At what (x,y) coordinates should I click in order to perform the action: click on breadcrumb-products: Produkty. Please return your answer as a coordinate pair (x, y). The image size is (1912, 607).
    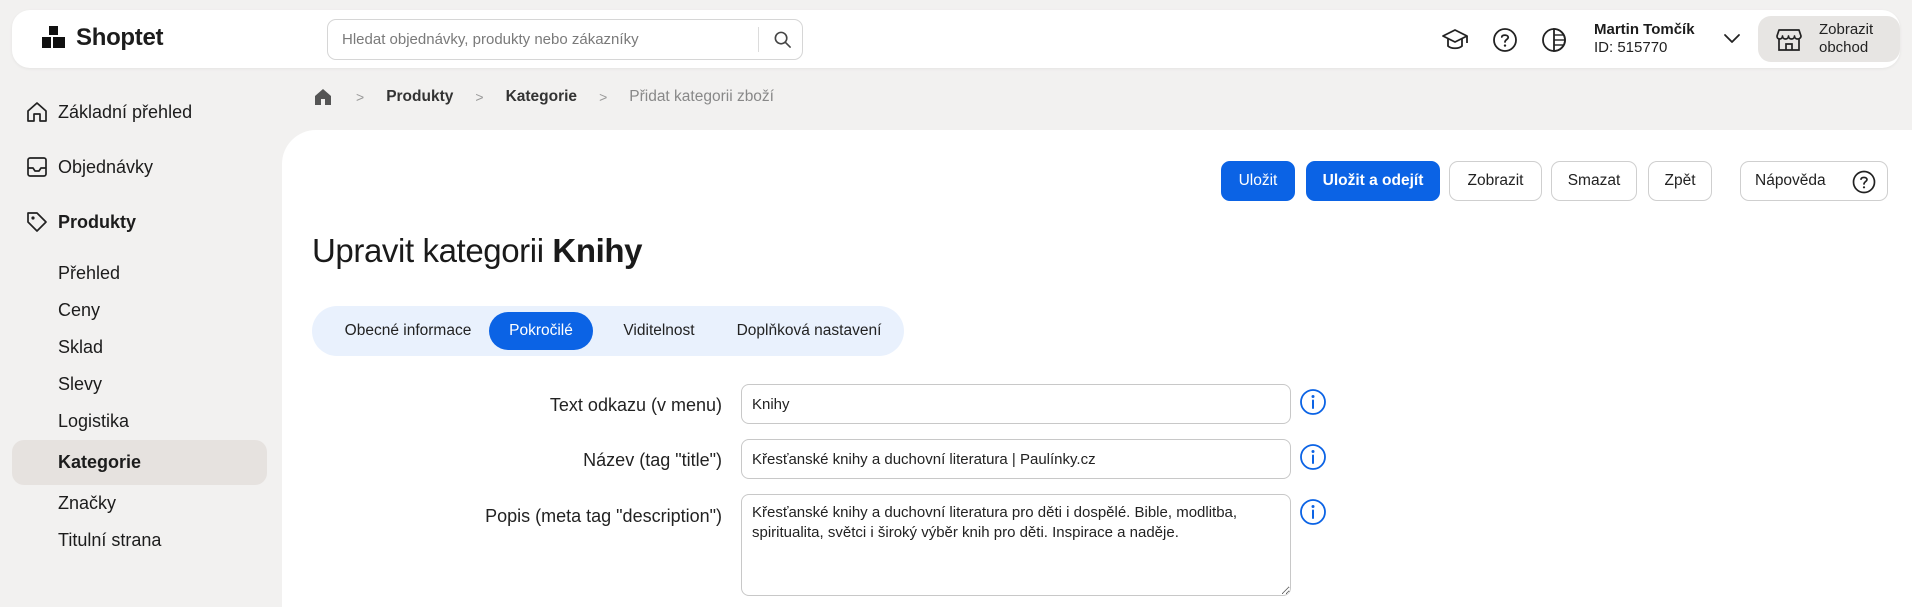
    Looking at the image, I should click on (419, 97).